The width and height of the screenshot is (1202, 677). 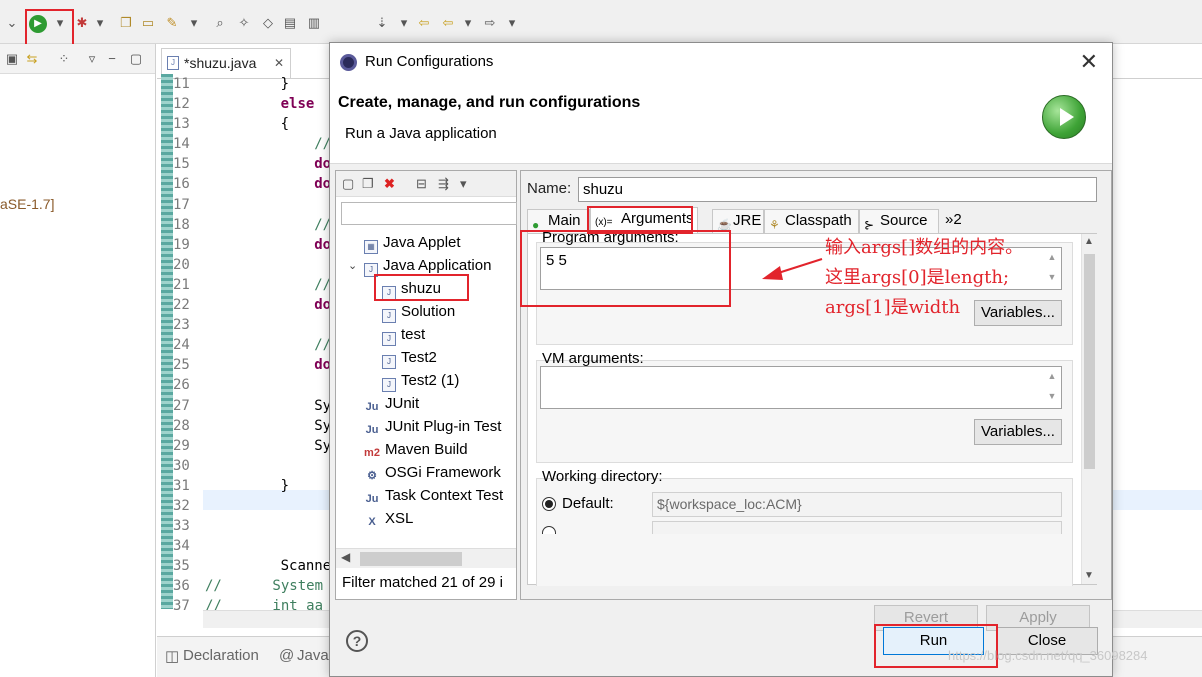 I want to click on annotation-line-3: args[1]是width, so click(x=893, y=307).